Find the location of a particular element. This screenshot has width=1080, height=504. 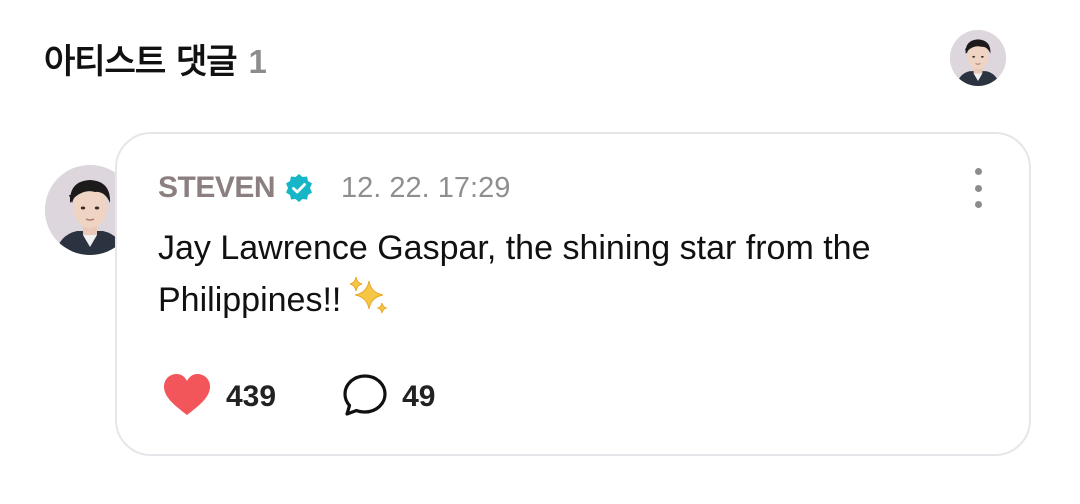

artist-avatar is located at coordinates (978, 58).